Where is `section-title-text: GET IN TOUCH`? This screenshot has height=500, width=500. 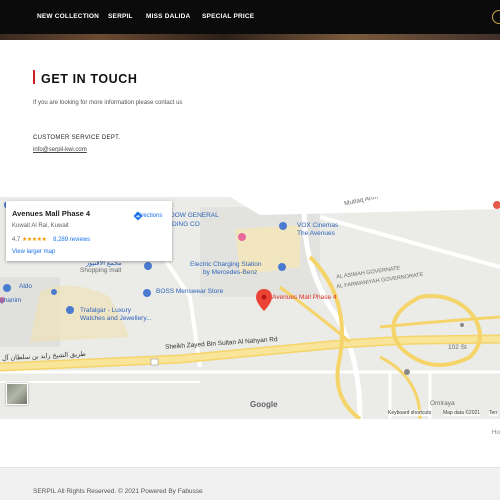
section-title-text: GET IN TOUCH is located at coordinates (89, 79).